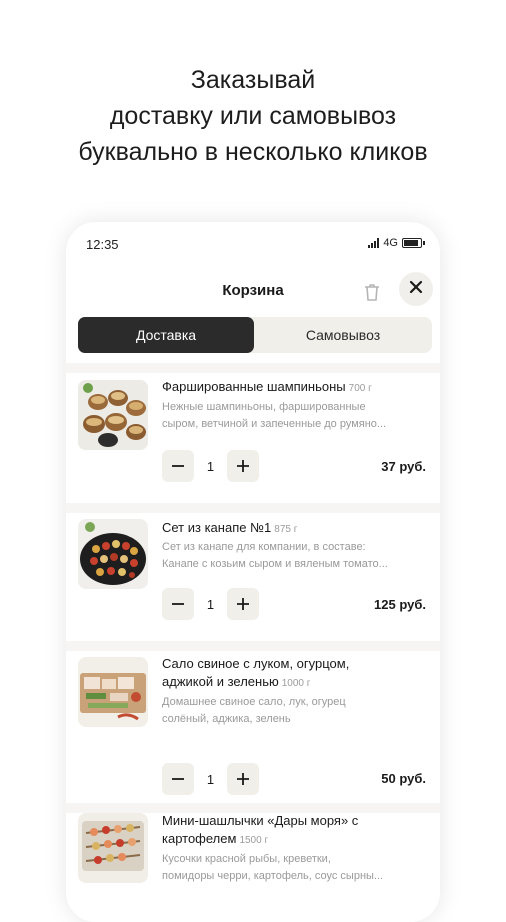  What do you see at coordinates (400, 604) in the screenshot?
I see `item-price: 125 руб.` at bounding box center [400, 604].